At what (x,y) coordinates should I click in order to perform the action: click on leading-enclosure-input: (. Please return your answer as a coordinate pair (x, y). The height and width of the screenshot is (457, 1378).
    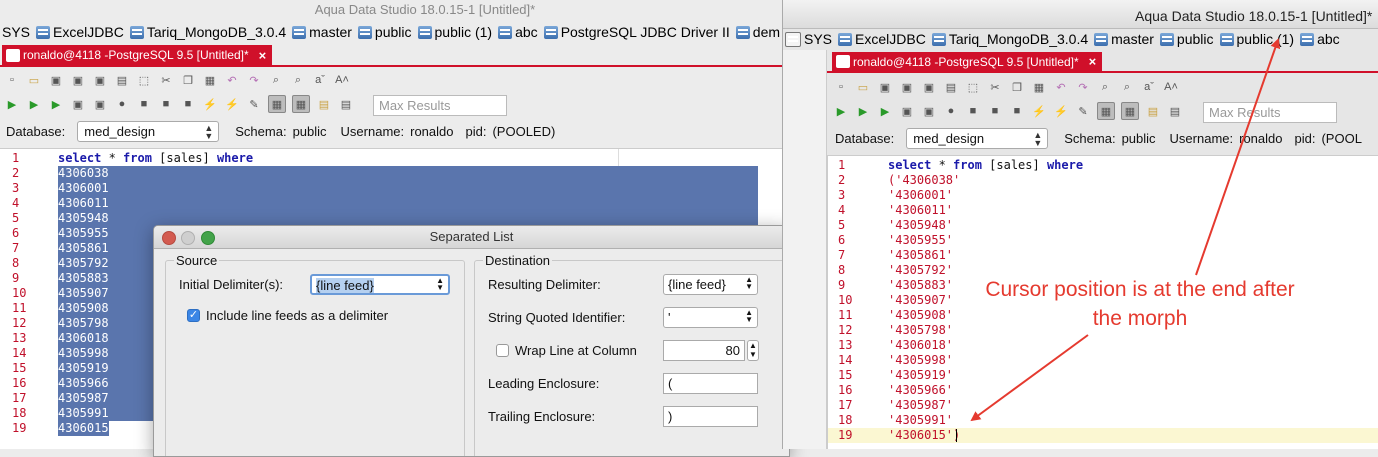
    Looking at the image, I should click on (710, 383).